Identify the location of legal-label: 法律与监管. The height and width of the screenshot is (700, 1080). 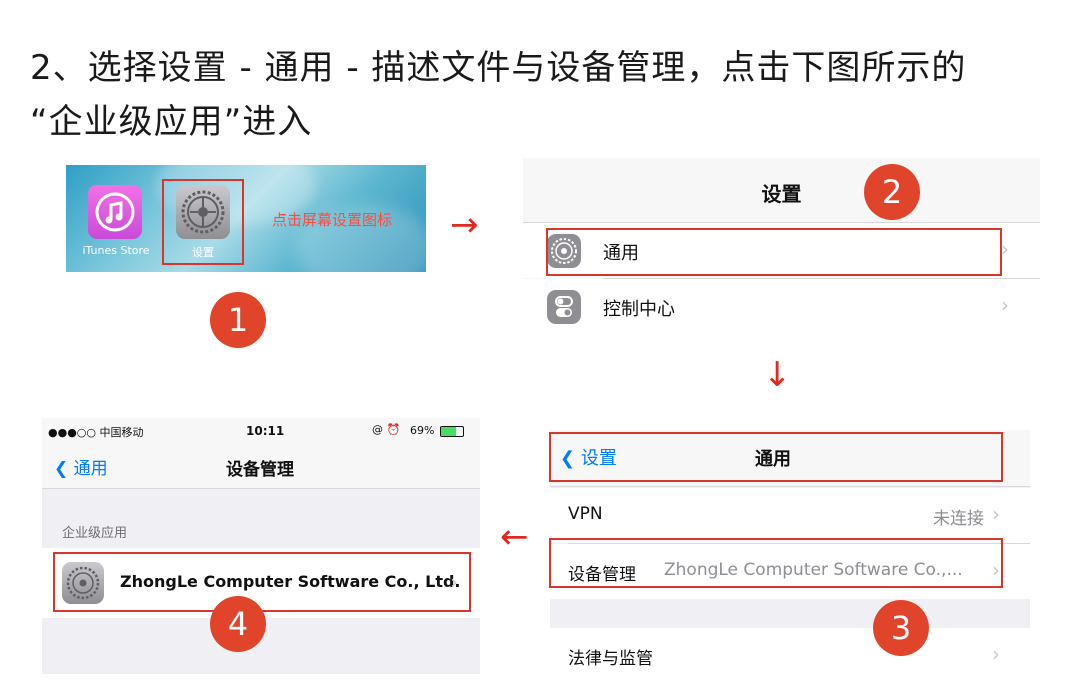
(610, 659).